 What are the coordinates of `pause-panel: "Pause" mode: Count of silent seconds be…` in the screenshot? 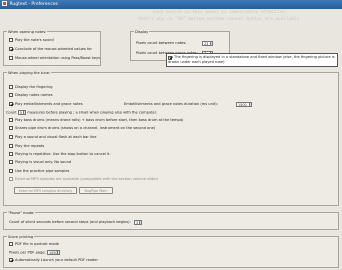 It's located at (171, 220).